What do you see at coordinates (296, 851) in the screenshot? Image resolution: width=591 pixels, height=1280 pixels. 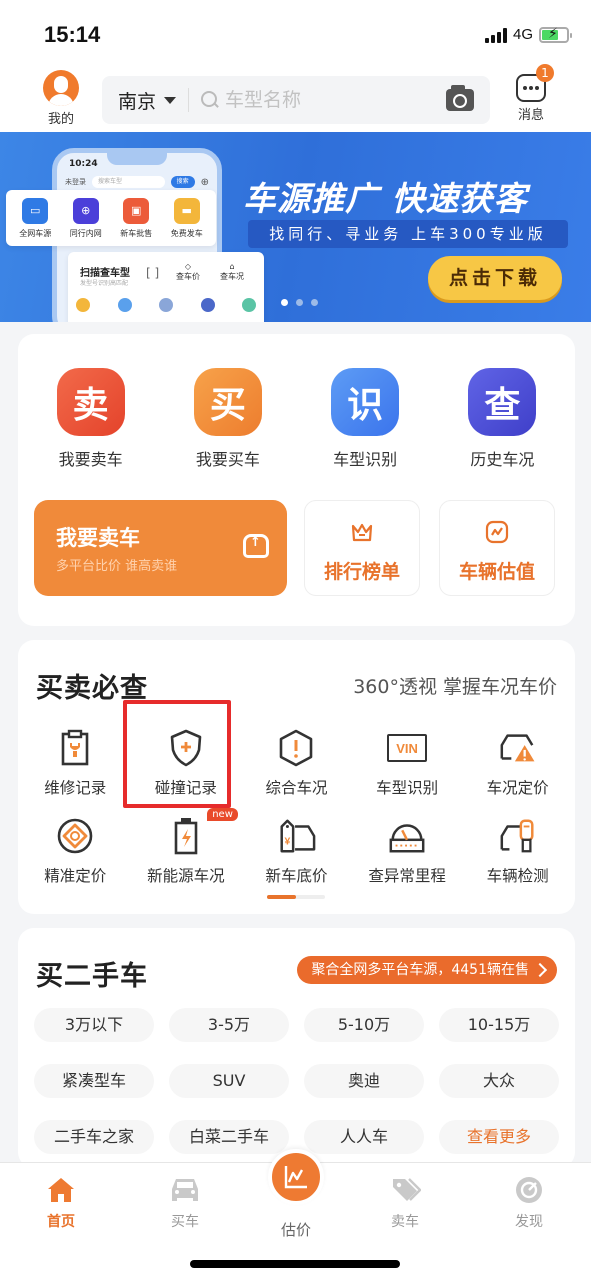 I see `check-item-new-car-price: ¥ 新车底价` at bounding box center [296, 851].